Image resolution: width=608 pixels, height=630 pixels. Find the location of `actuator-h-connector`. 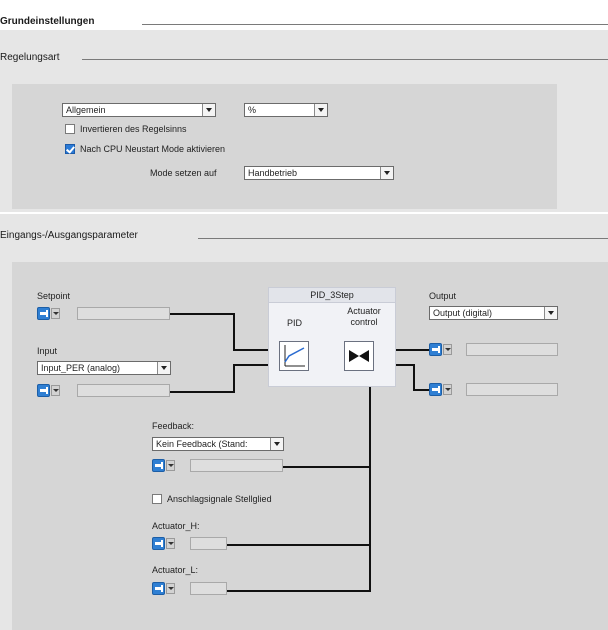

actuator-h-connector is located at coordinates (163, 543).